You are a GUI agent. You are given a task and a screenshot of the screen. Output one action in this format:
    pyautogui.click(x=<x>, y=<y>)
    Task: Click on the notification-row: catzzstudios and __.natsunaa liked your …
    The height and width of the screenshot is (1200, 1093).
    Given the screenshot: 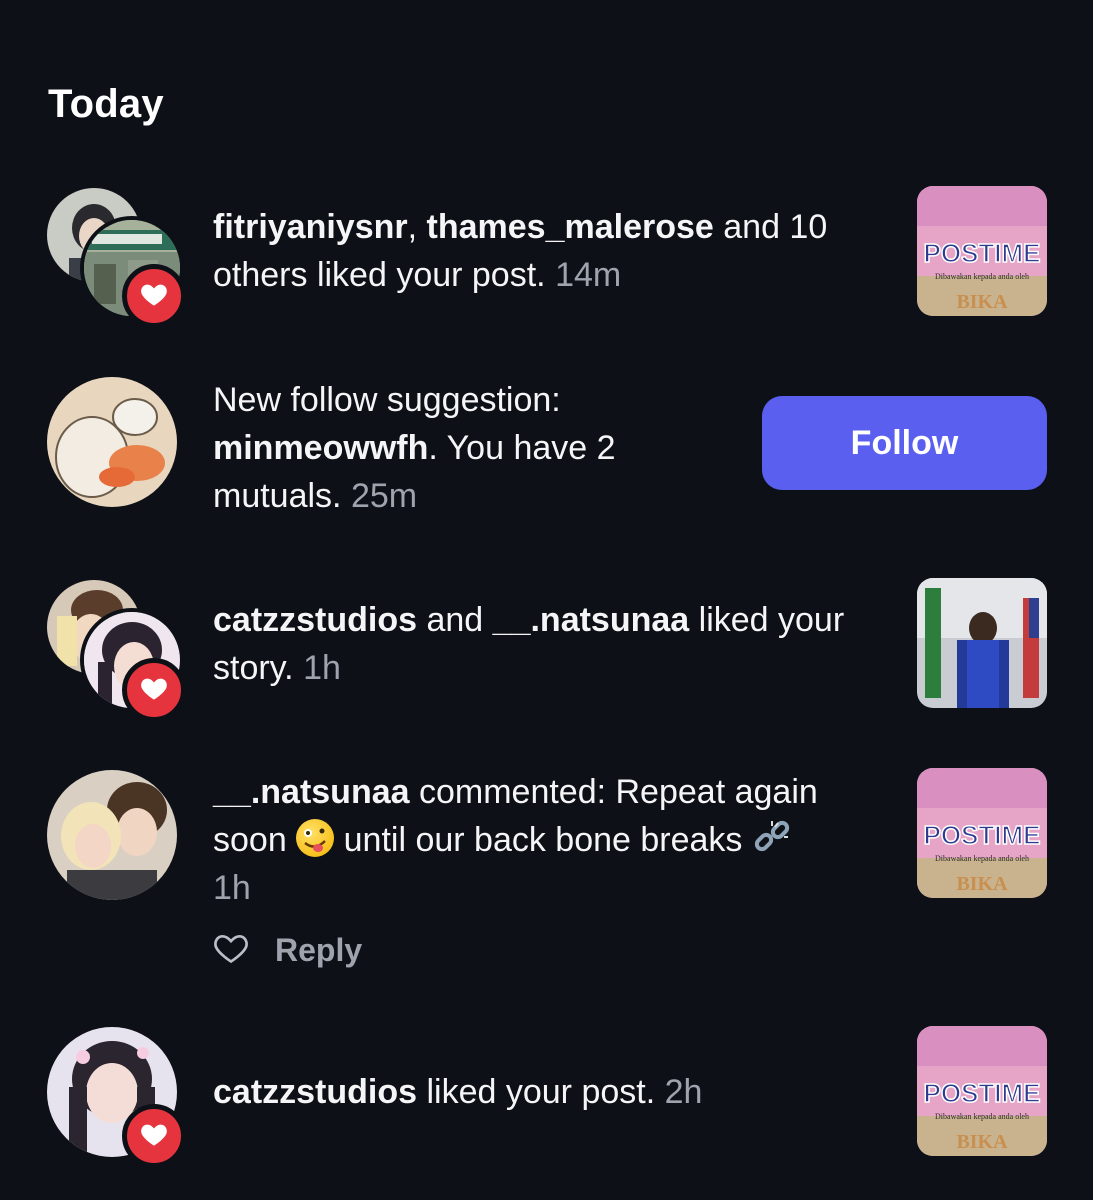 What is the action you would take?
    pyautogui.click(x=546, y=650)
    